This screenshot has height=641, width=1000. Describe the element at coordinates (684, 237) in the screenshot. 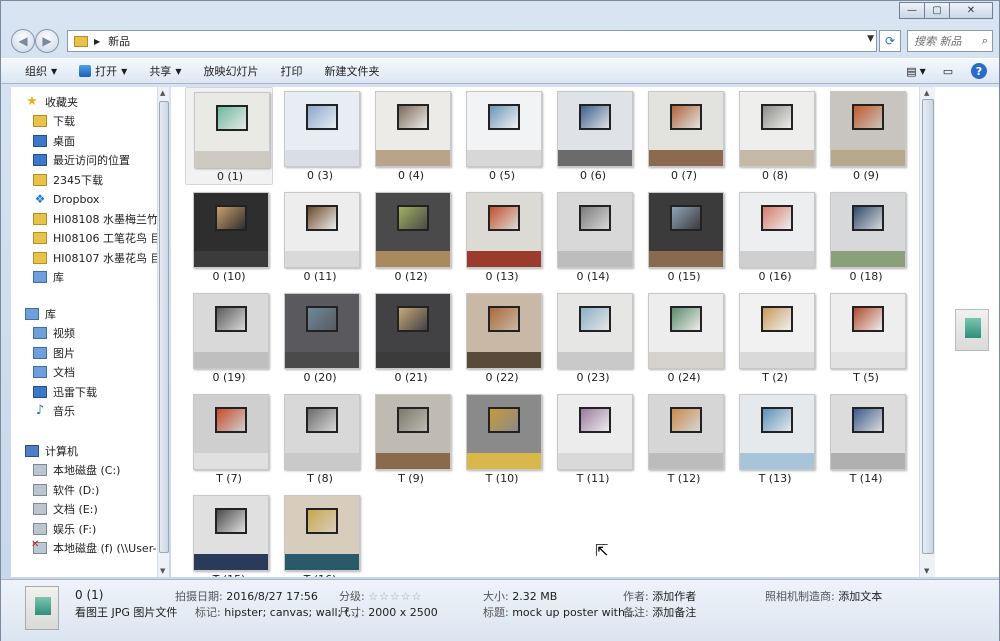

I see `file-thumbnail-item: 0 (15)` at that location.